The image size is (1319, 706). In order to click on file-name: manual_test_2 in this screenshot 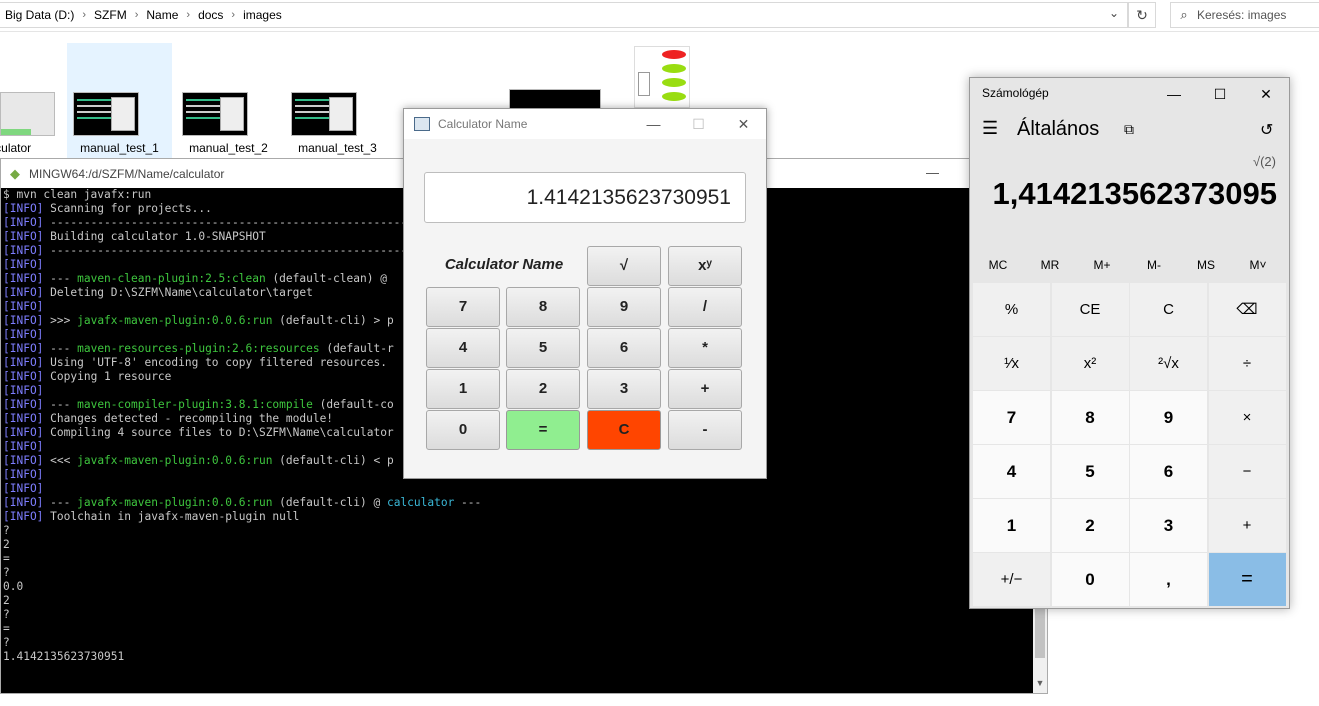, I will do `click(228, 148)`.